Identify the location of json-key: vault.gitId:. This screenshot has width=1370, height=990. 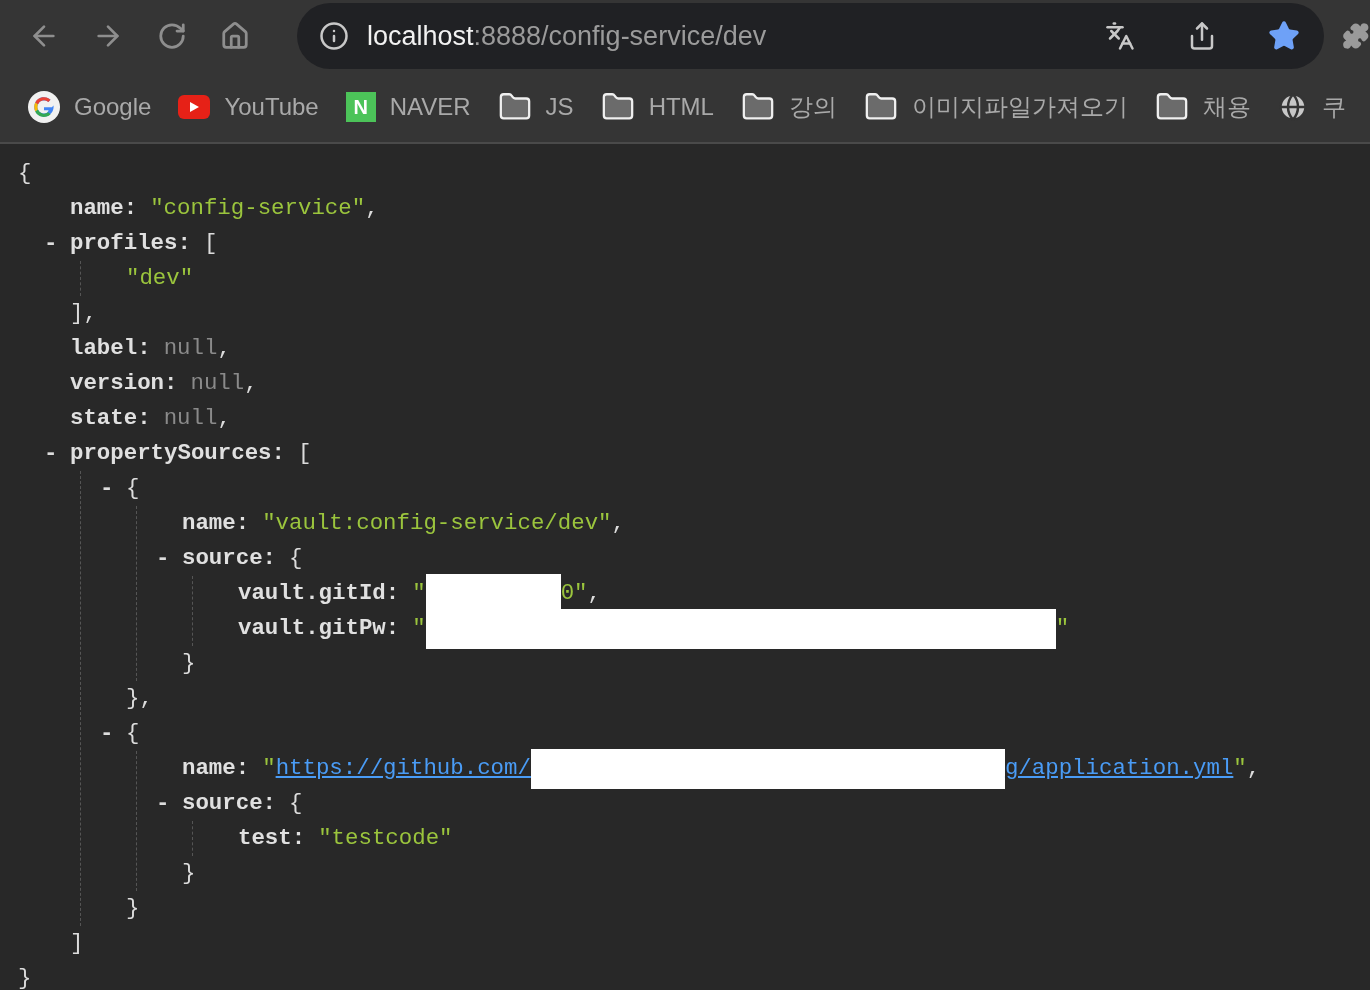
(319, 593).